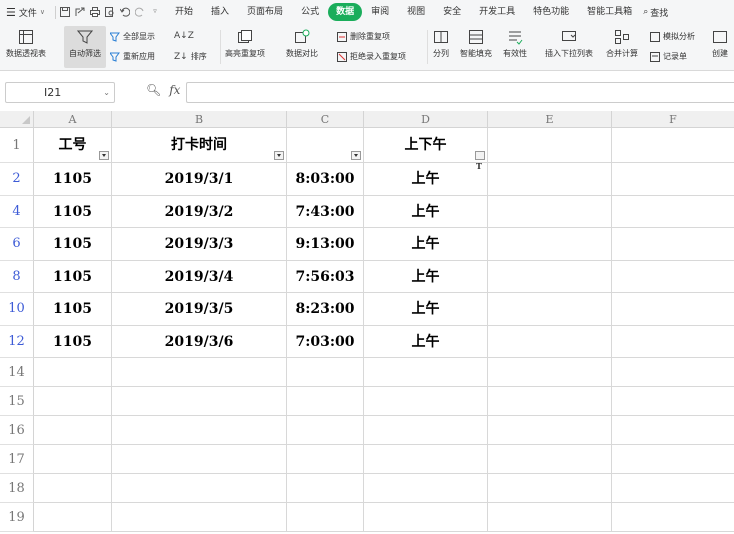 The image size is (734, 534). Describe the element at coordinates (199, 309) in the screenshot. I see `cell-clock-date: 2019/3/5` at that location.